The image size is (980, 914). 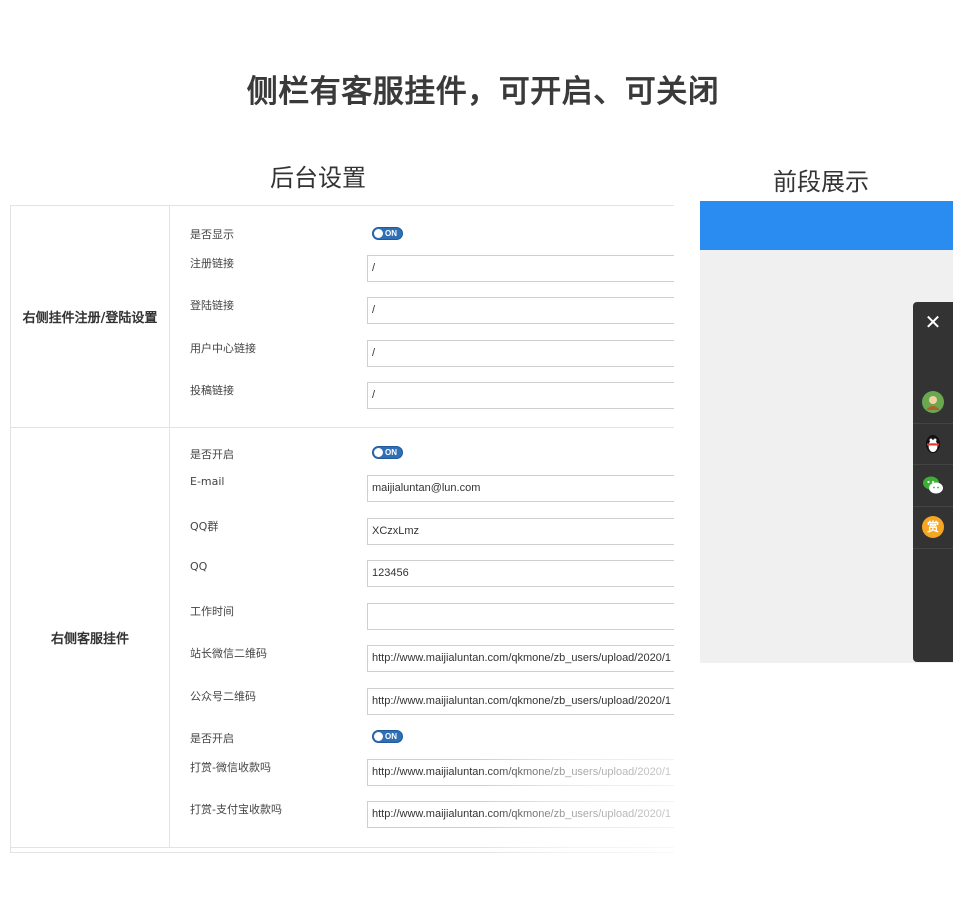 What do you see at coordinates (520, 573) in the screenshot?
I see `qq-input: 123456` at bounding box center [520, 573].